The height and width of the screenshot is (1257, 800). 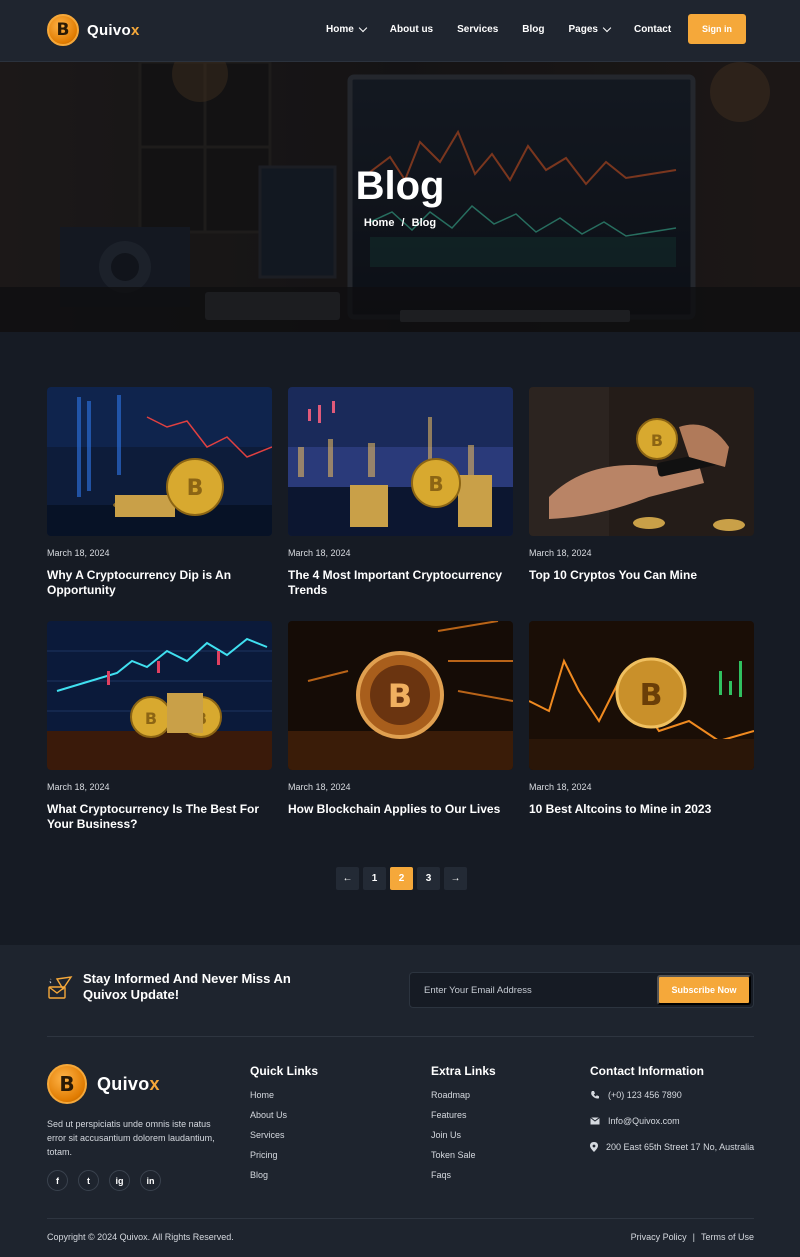 I want to click on instagram-icon: ig, so click(x=119, y=1180).